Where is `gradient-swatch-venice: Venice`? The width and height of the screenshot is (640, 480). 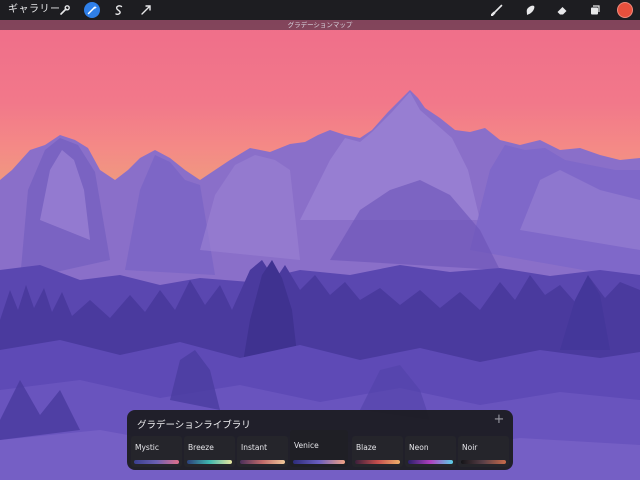 gradient-swatch-venice: Venice is located at coordinates (319, 448).